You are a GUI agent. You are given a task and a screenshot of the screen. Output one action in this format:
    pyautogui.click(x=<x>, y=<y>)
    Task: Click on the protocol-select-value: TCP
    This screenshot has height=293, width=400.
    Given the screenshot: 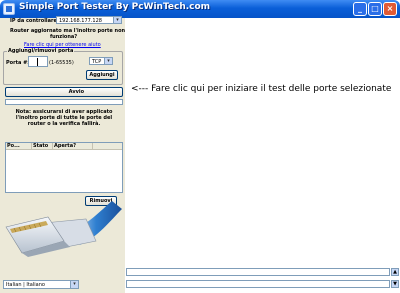 What is the action you would take?
    pyautogui.click(x=97, y=62)
    